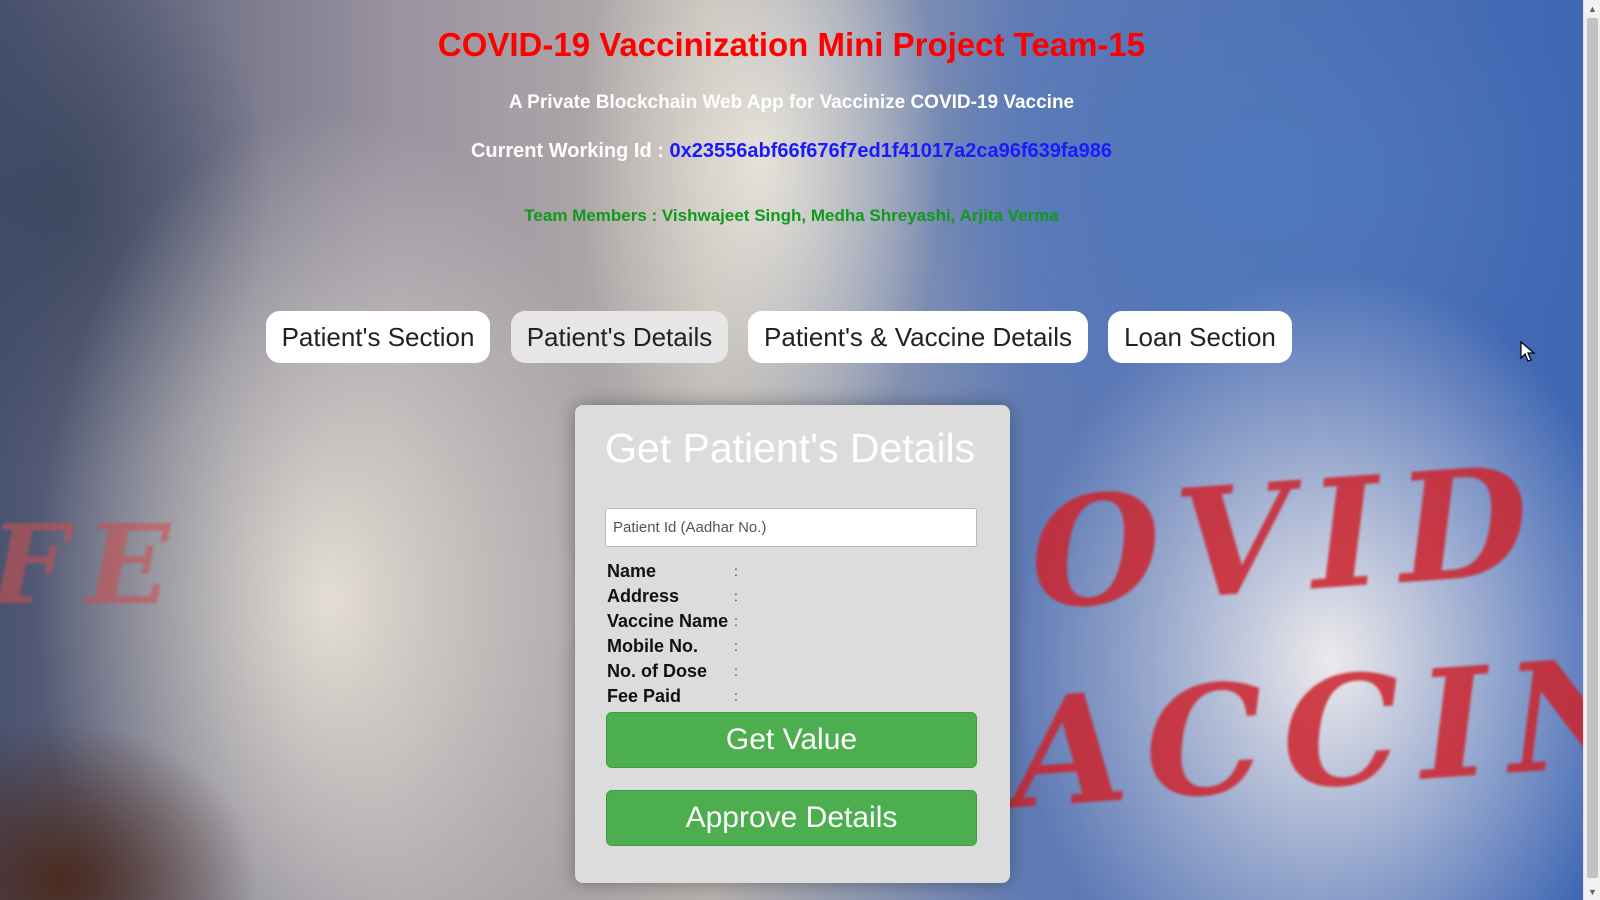 This screenshot has width=1600, height=900. Describe the element at coordinates (791, 740) in the screenshot. I see `get-value-button: Get Value` at that location.